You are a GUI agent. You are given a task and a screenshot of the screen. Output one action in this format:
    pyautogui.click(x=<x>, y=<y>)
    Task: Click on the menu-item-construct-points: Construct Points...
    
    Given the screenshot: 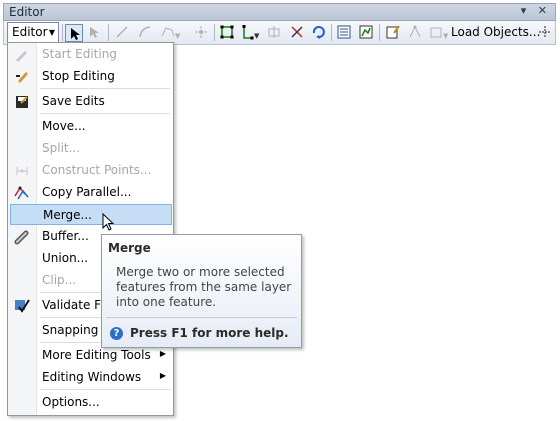 What is the action you would take?
    pyautogui.click(x=91, y=170)
    